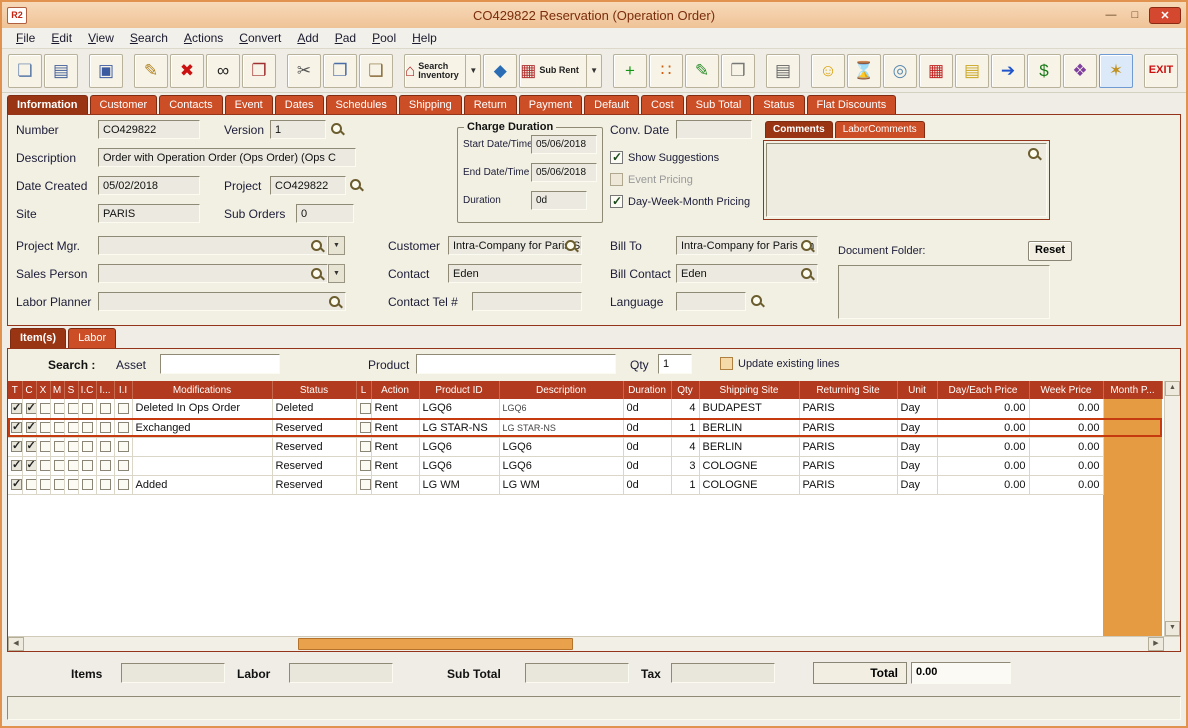  I want to click on project-mgr-search-icon, so click(317, 246).